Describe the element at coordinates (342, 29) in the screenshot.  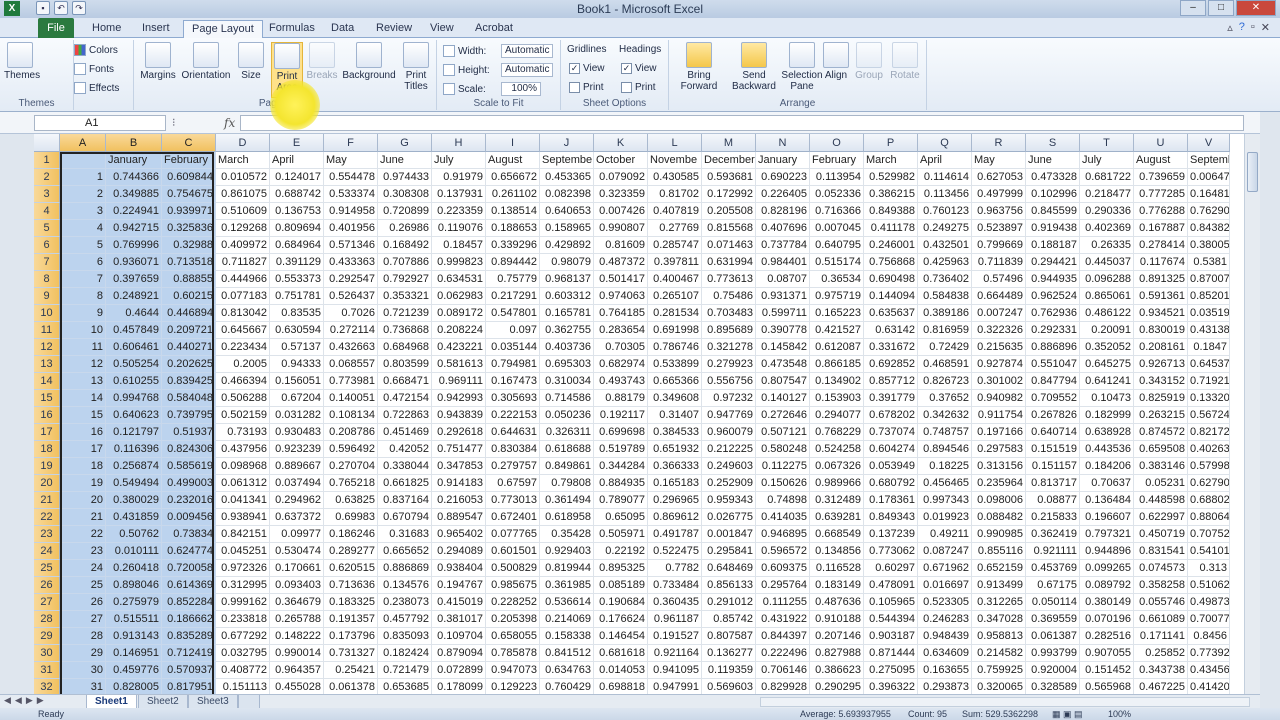
I see `tab-data: Data` at that location.